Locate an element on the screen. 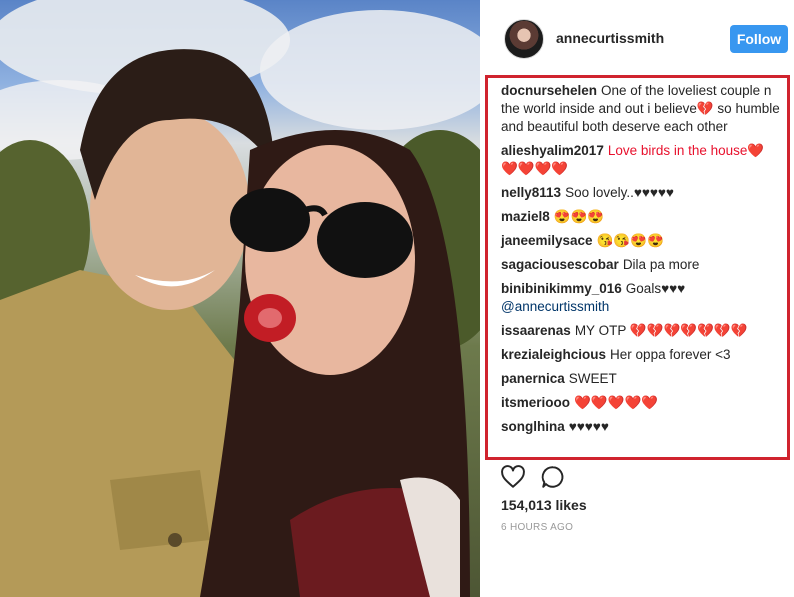  comment-text: SWEET is located at coordinates (592, 378).